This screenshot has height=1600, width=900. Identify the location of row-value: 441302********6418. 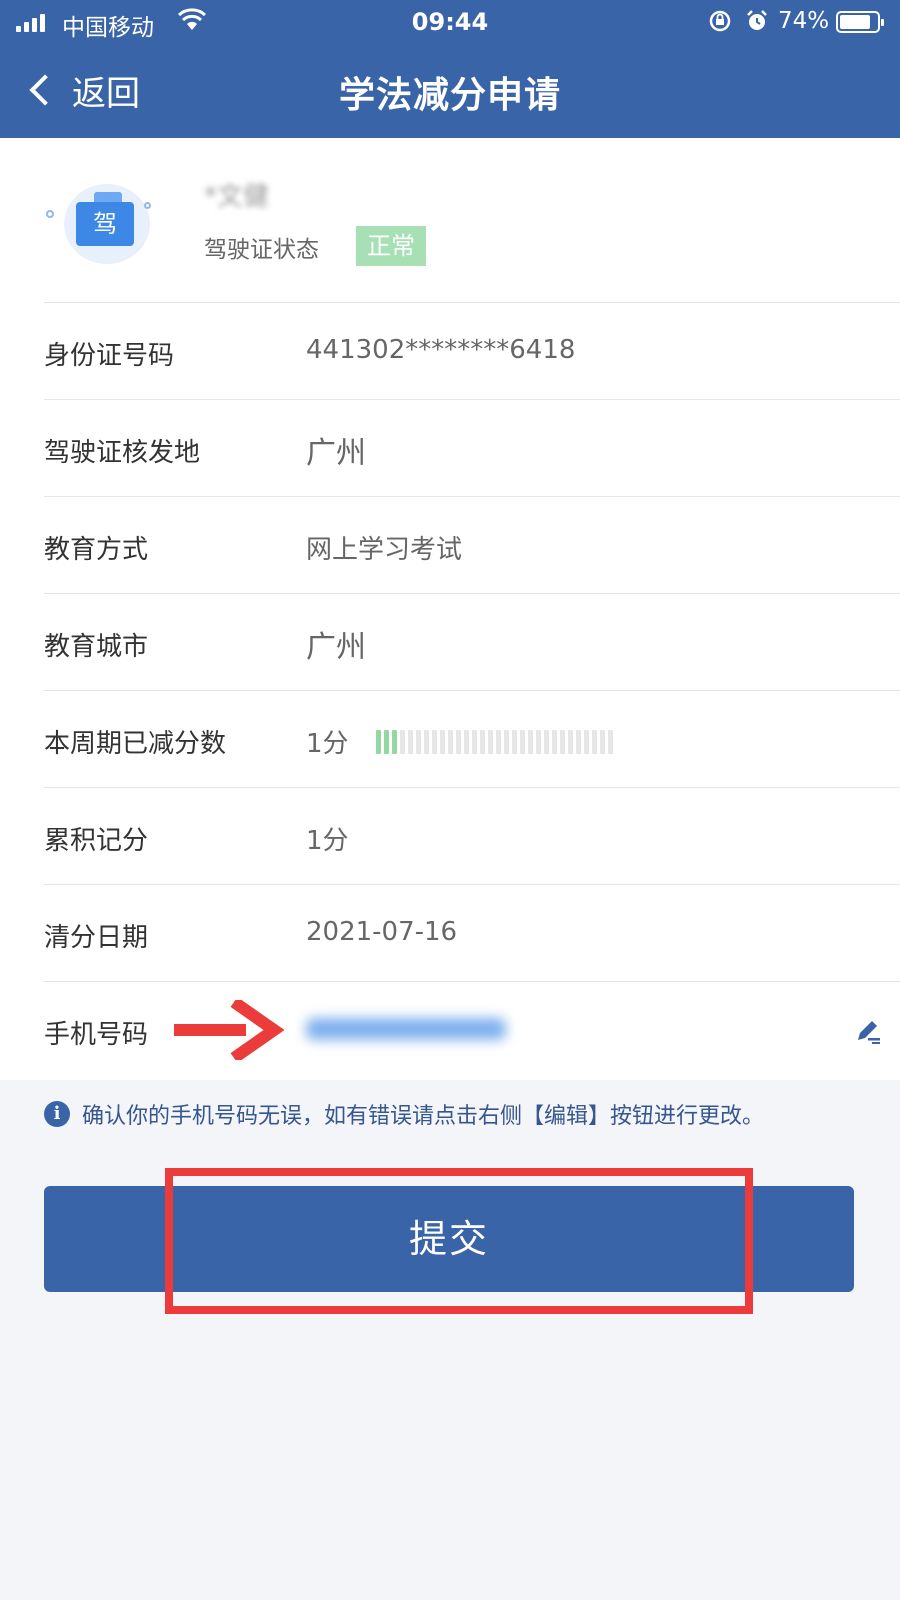
(441, 350).